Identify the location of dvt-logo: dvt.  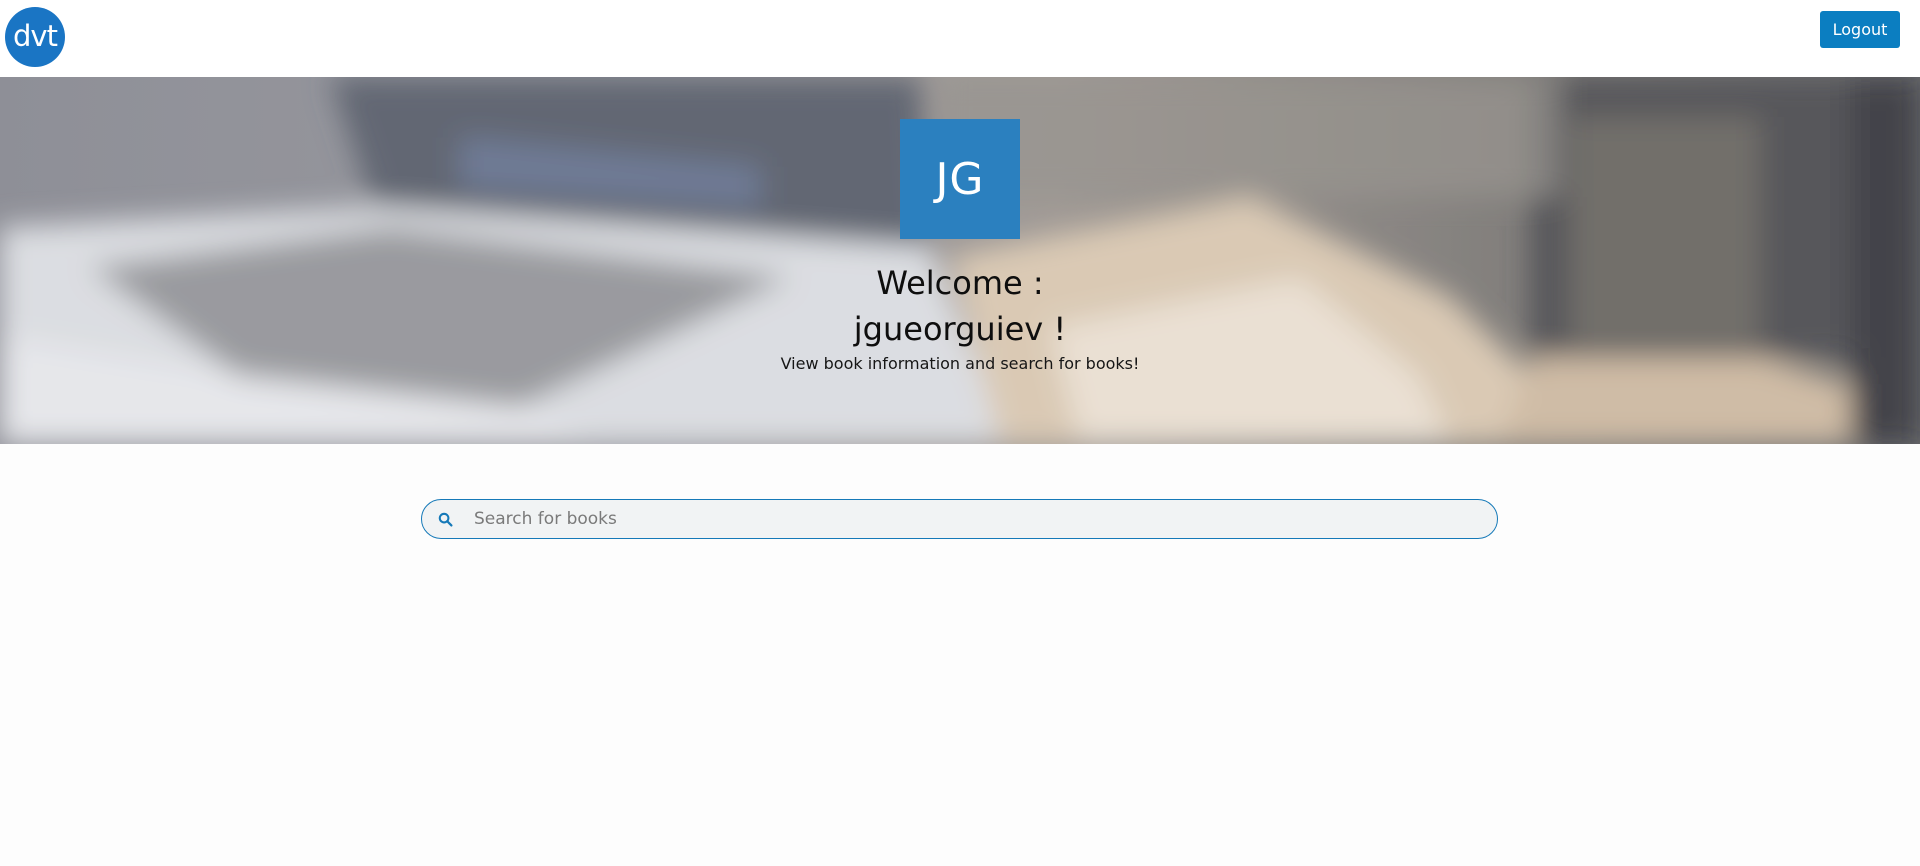
(35, 37).